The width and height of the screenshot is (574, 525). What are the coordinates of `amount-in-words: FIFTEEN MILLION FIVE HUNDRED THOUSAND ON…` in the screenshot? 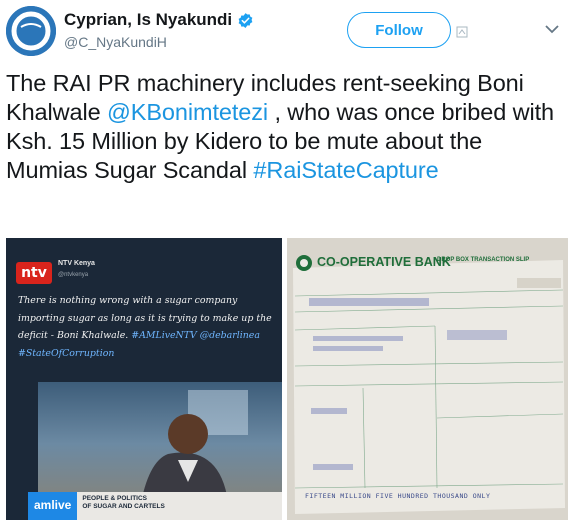 It's located at (398, 496).